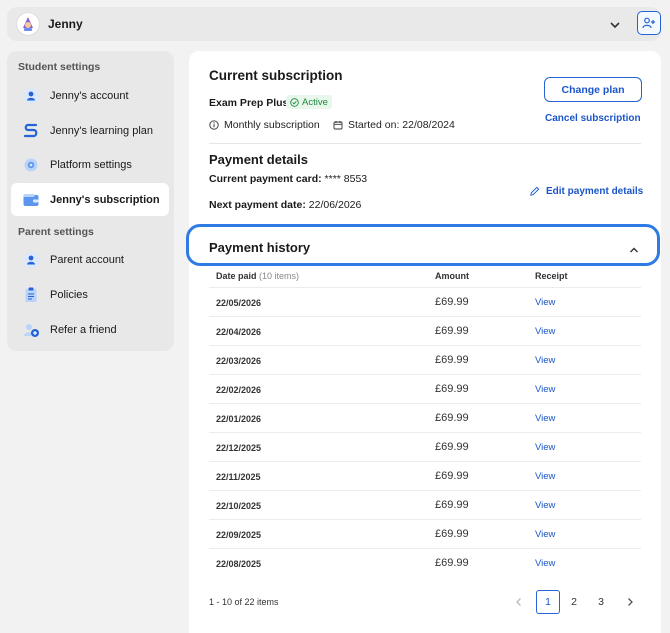 This screenshot has width=670, height=633. I want to click on row-date: 22/08/2025, so click(239, 564).